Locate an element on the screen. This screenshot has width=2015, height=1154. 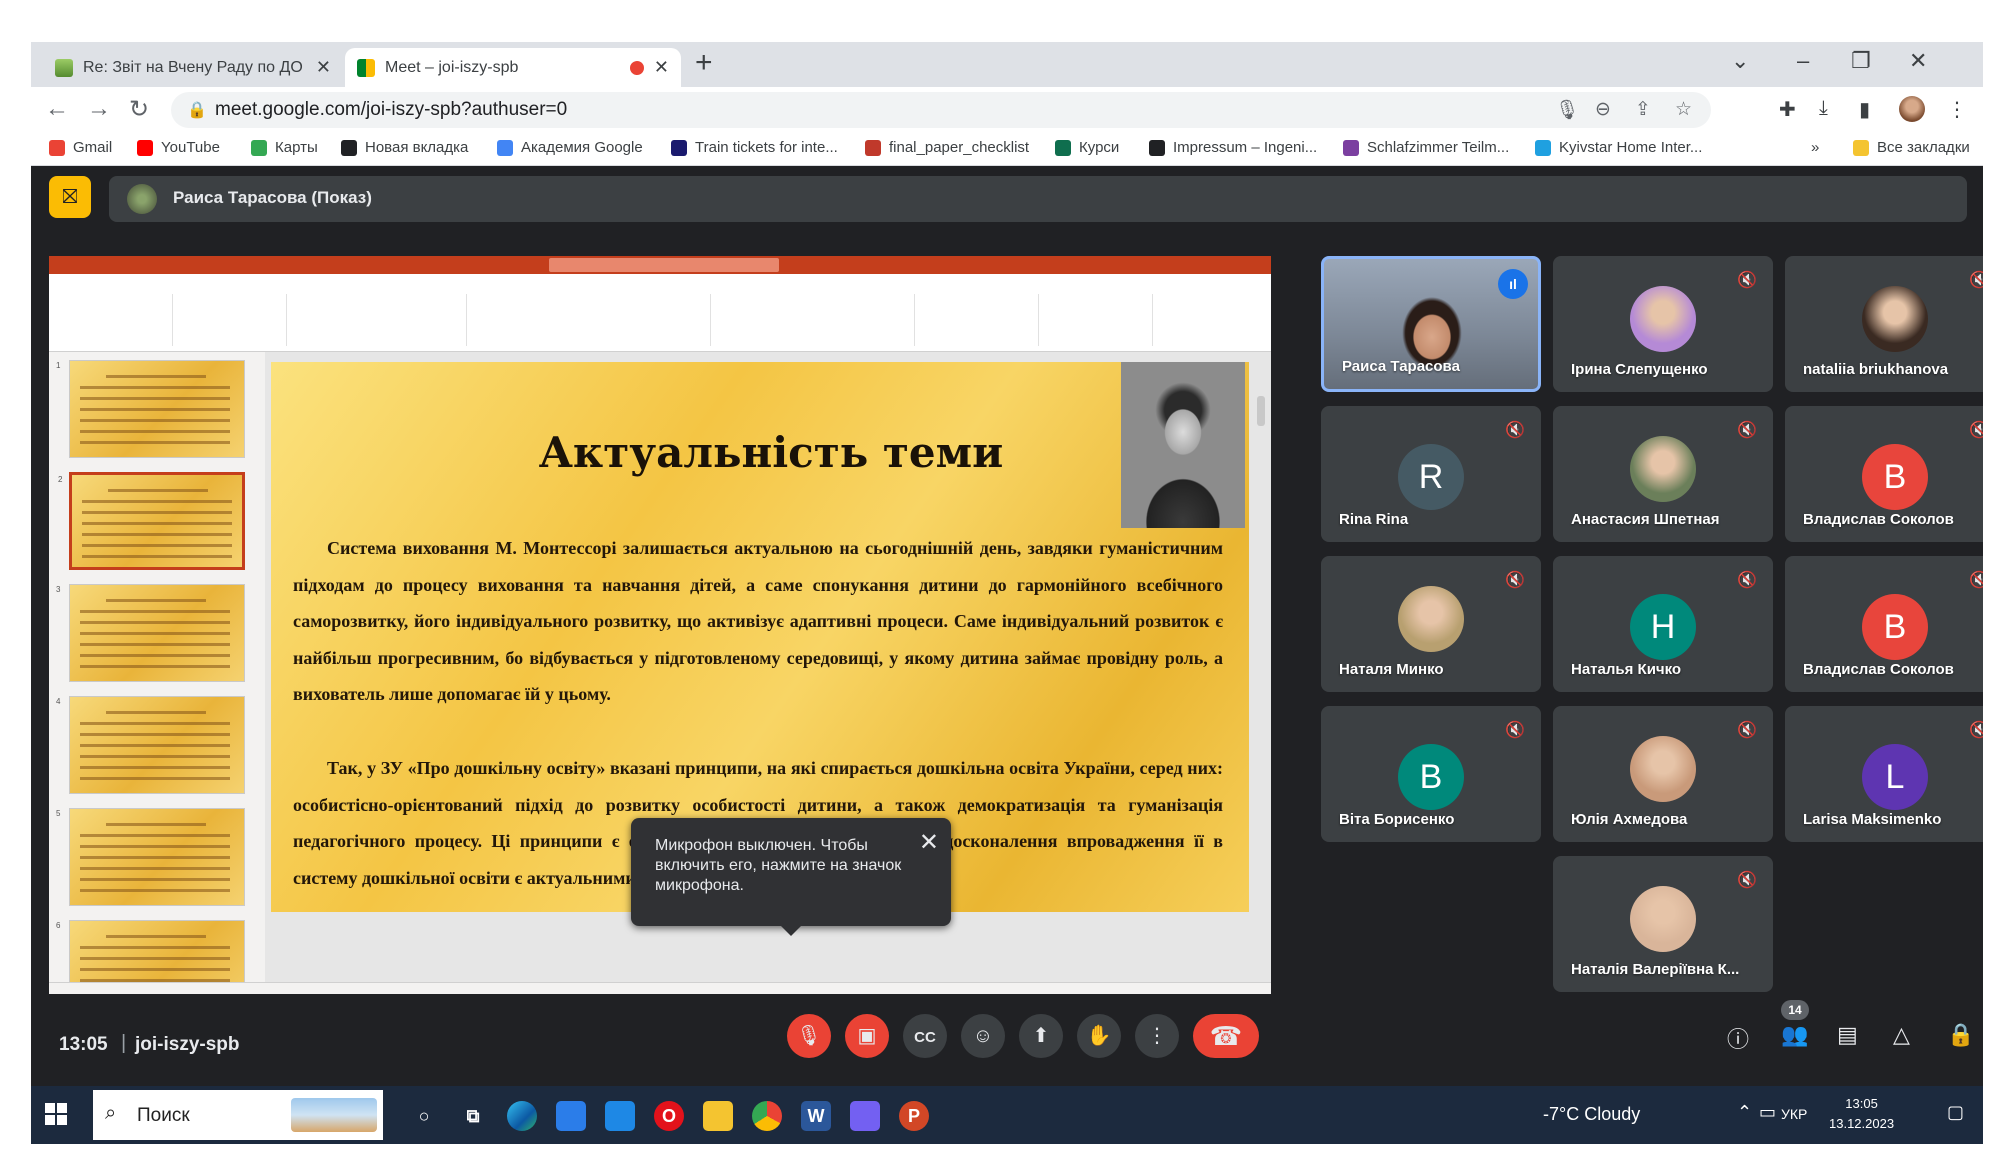
people-icon: 👥 is located at coordinates (1794, 1035).